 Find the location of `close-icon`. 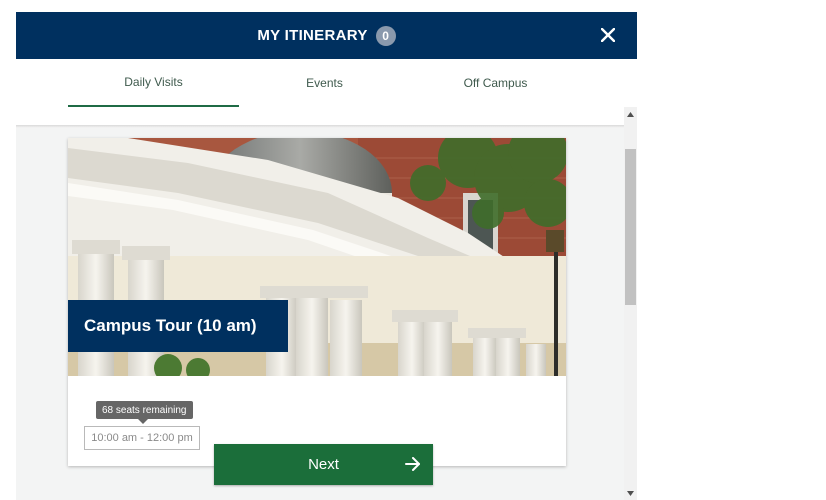

close-icon is located at coordinates (608, 35).